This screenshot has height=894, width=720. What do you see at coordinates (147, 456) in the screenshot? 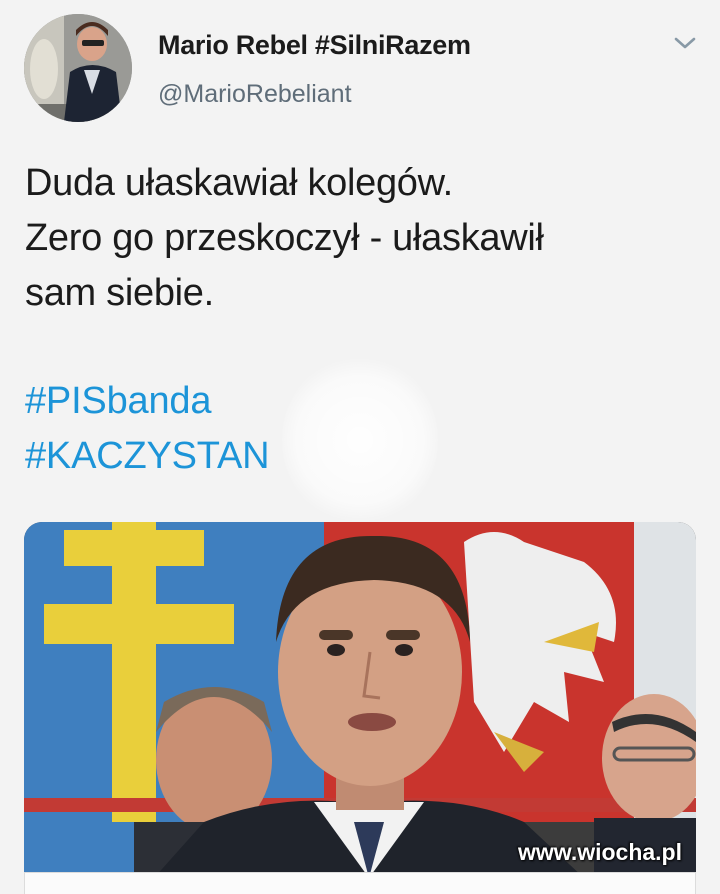
I see `hashtag-link: #KACZYSTAN` at bounding box center [147, 456].